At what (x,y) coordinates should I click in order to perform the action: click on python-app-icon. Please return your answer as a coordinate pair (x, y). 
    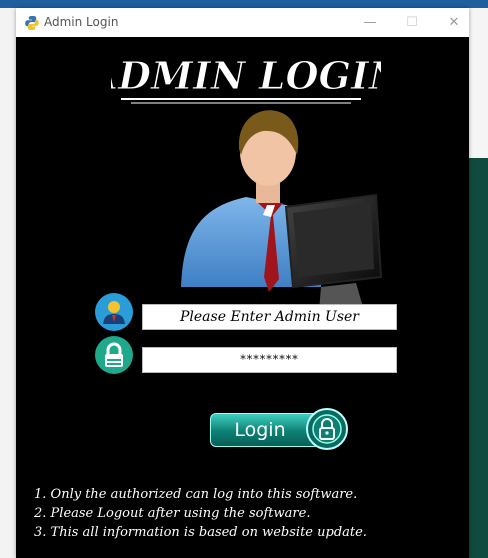
    Looking at the image, I should click on (32, 23).